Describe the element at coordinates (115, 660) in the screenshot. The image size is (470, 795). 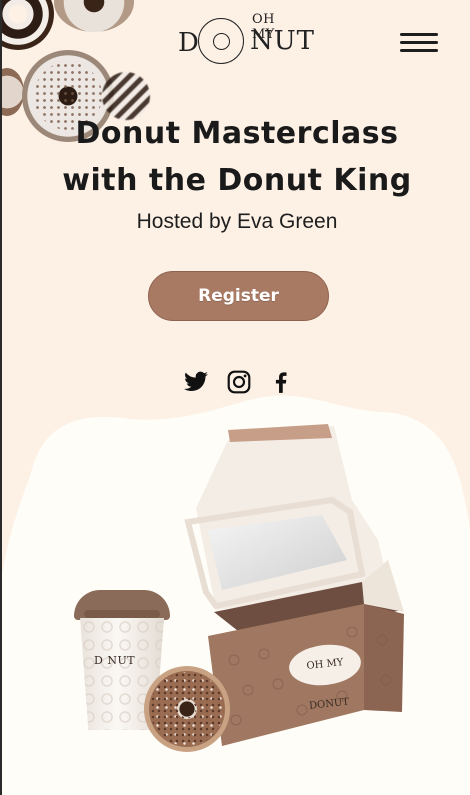
I see `cup-logo: D NUT` at that location.